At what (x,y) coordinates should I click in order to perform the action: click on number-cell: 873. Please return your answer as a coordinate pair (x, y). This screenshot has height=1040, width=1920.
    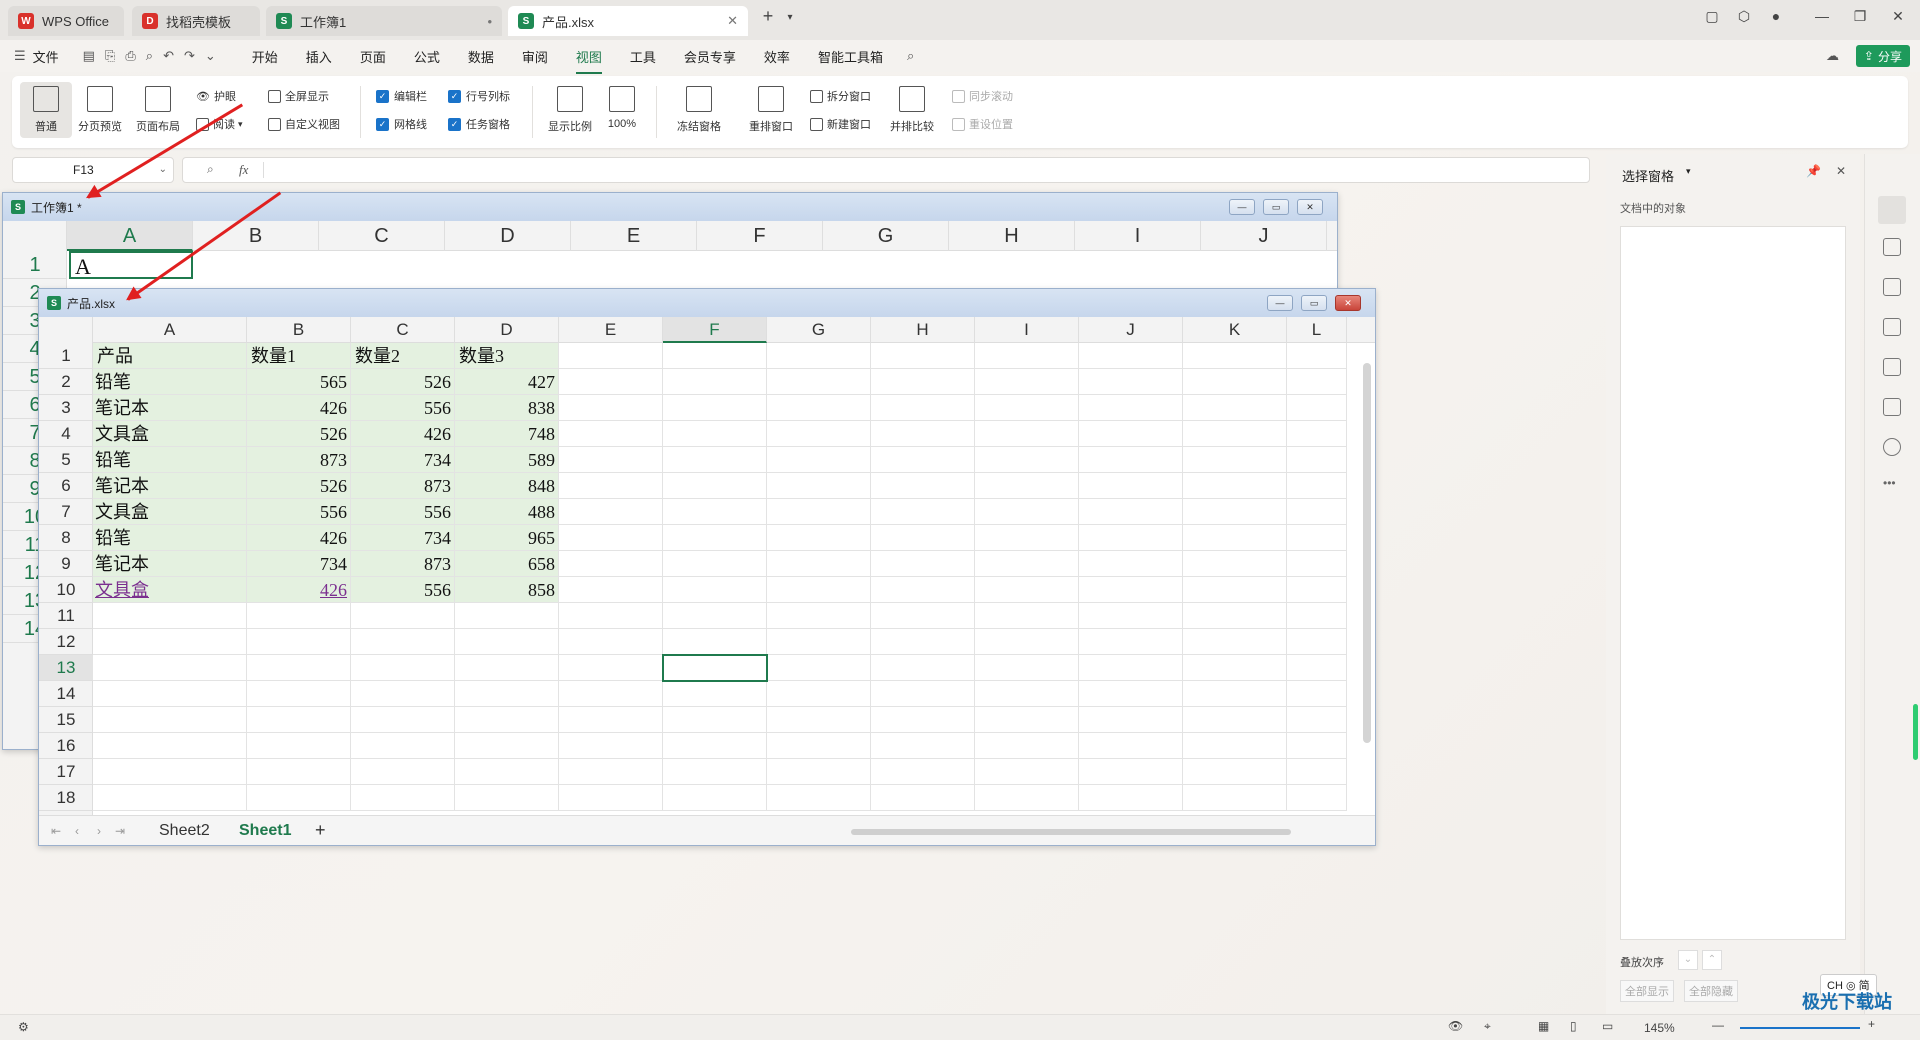
    Looking at the image, I should click on (298, 460).